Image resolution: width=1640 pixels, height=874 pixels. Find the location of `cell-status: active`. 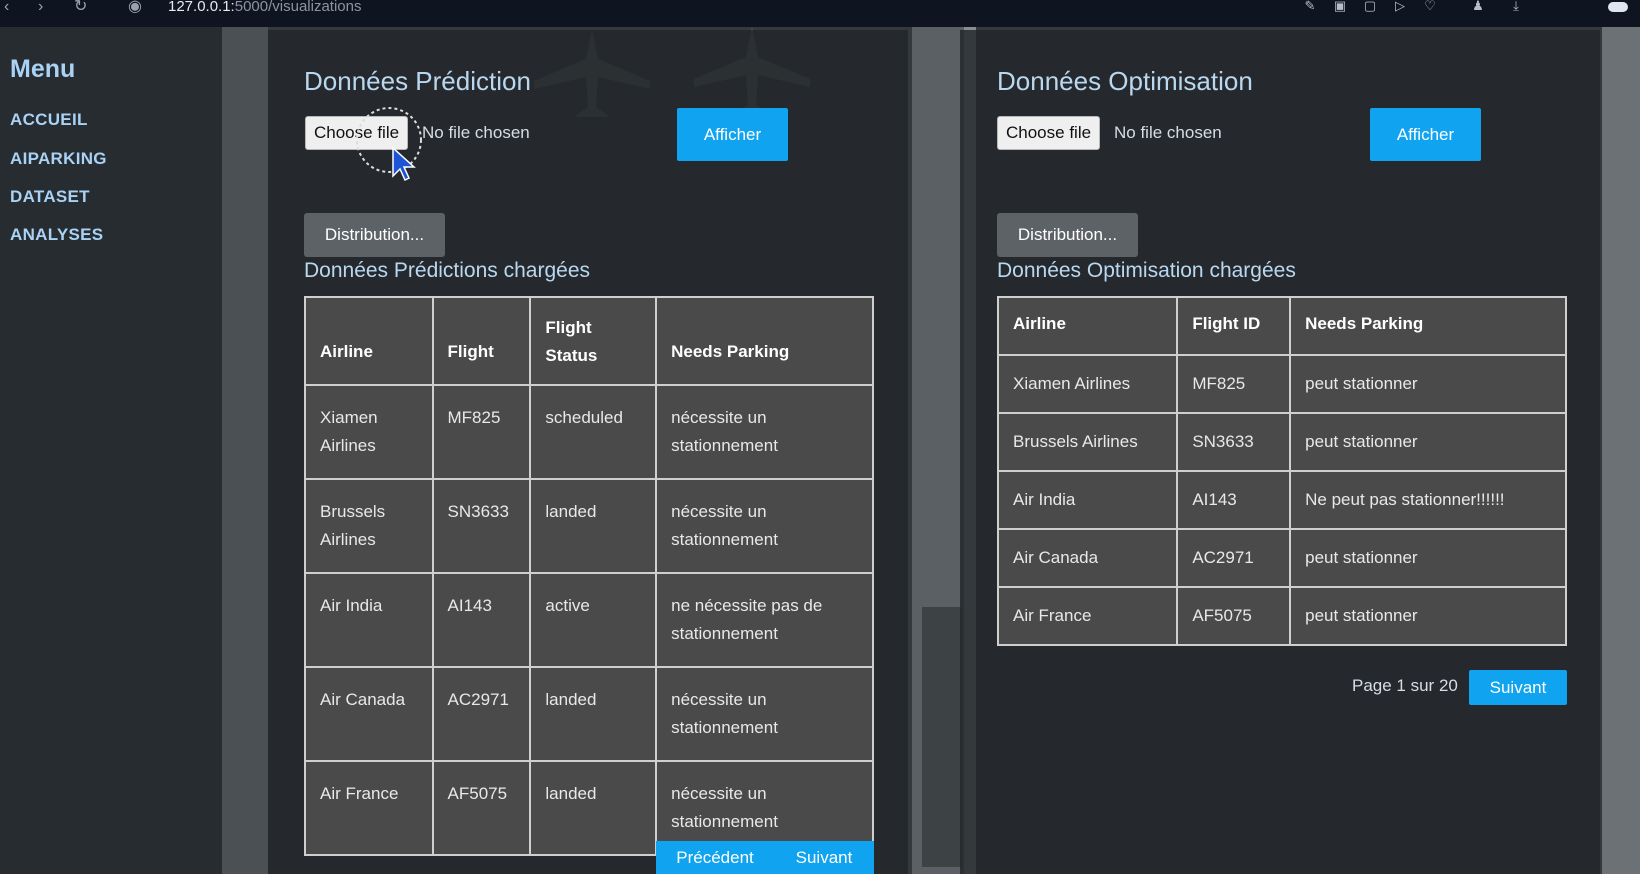

cell-status: active is located at coordinates (593, 620).